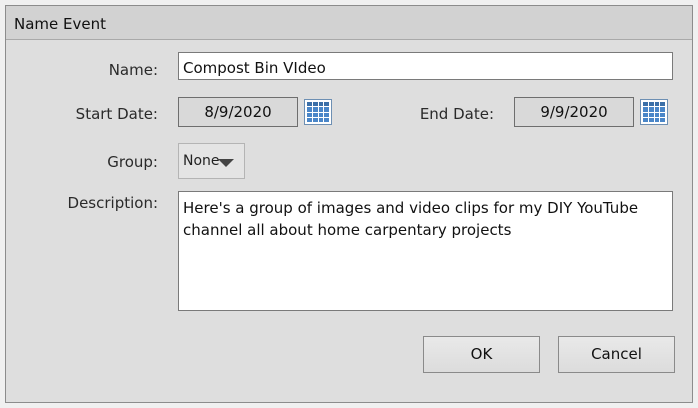  What do you see at coordinates (654, 112) in the screenshot?
I see `end-date-calendar-icon` at bounding box center [654, 112].